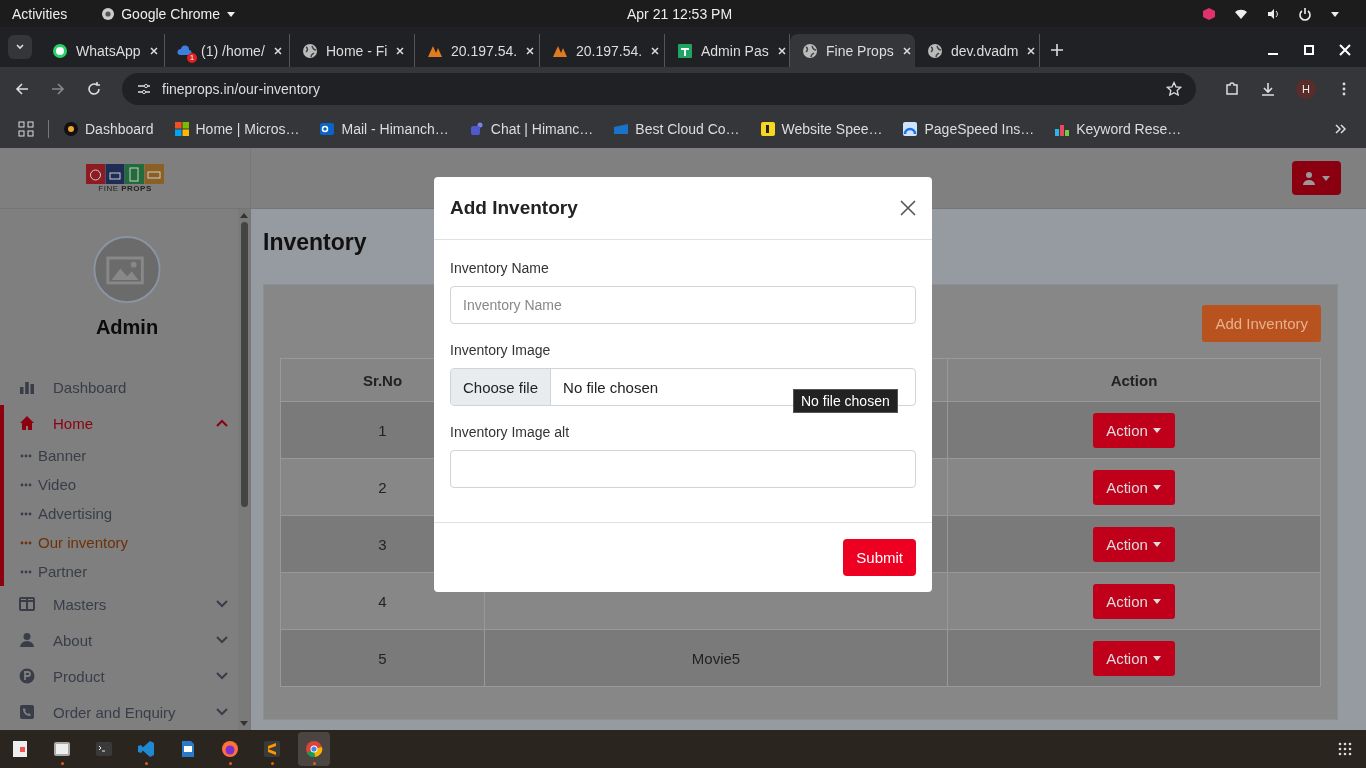 Image resolution: width=1366 pixels, height=768 pixels. What do you see at coordinates (327, 129) in the screenshot?
I see `mail-icon` at bounding box center [327, 129].